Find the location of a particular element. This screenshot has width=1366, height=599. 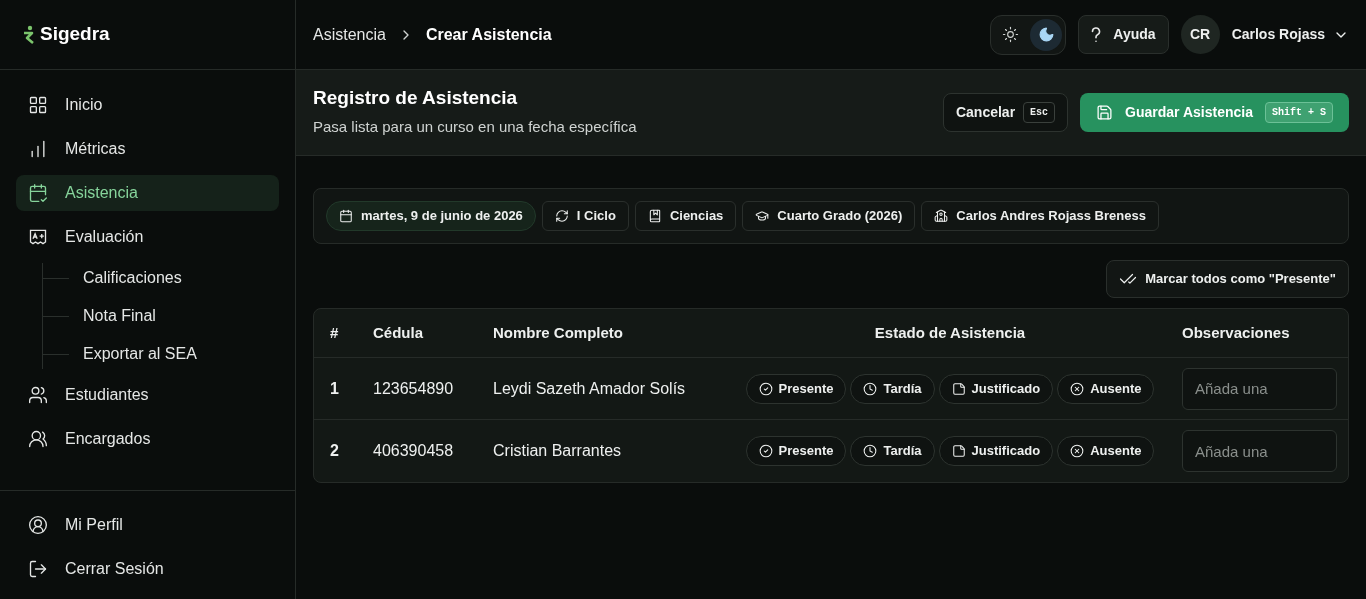

book-icon is located at coordinates (654, 216).